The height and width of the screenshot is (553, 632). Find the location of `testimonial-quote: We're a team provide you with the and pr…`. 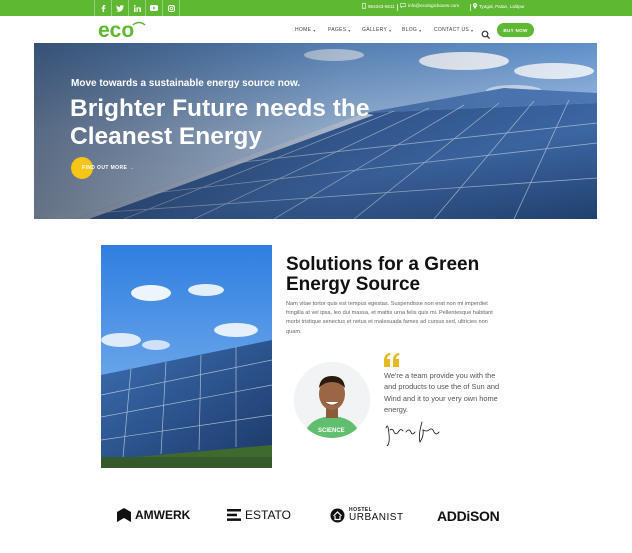

testimonial-quote: We're a team provide you with the and pr… is located at coordinates (442, 393).